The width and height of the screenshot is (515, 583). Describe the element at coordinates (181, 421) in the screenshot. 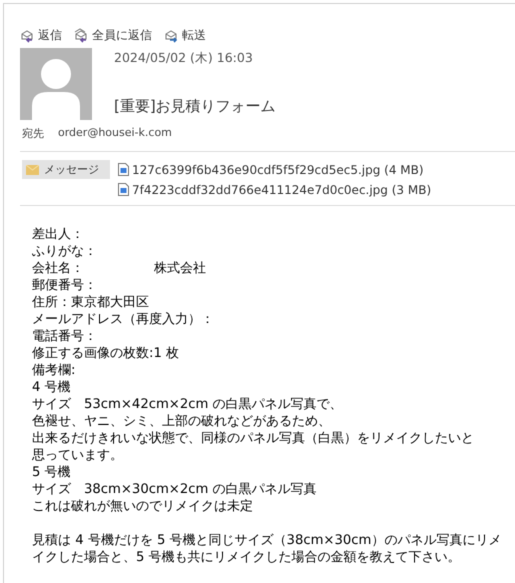

I see `body-text: 色褪せ、ヤニ、シミ、上部の破れなどがあるため、` at that location.